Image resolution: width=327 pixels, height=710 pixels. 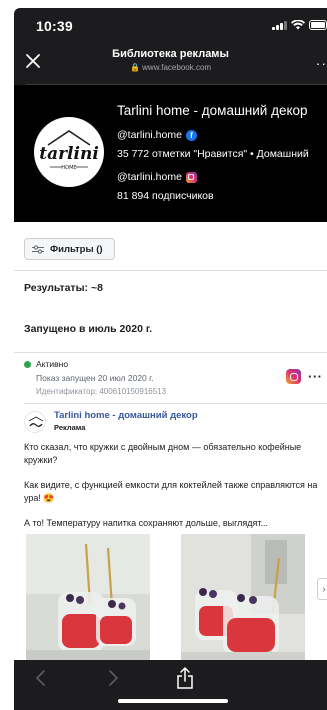 I want to click on wifi-icon, so click(x=298, y=25).